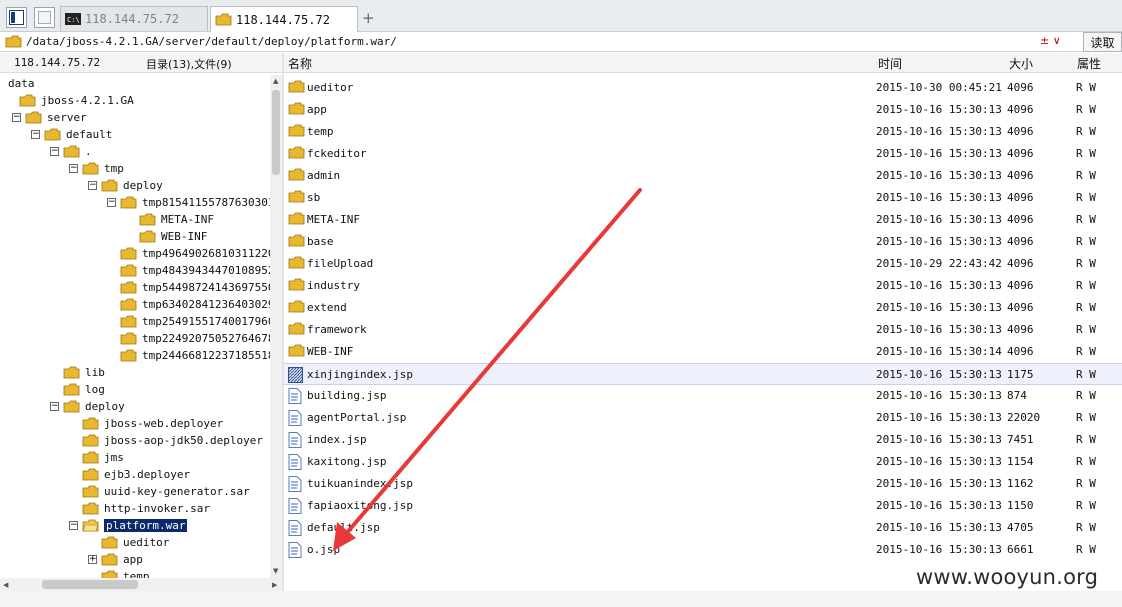 This screenshot has width=1122, height=607. What do you see at coordinates (703, 88) in the screenshot?
I see `table-row: ueditor 2015-10-30 00:45:21 4096 R W` at bounding box center [703, 88].